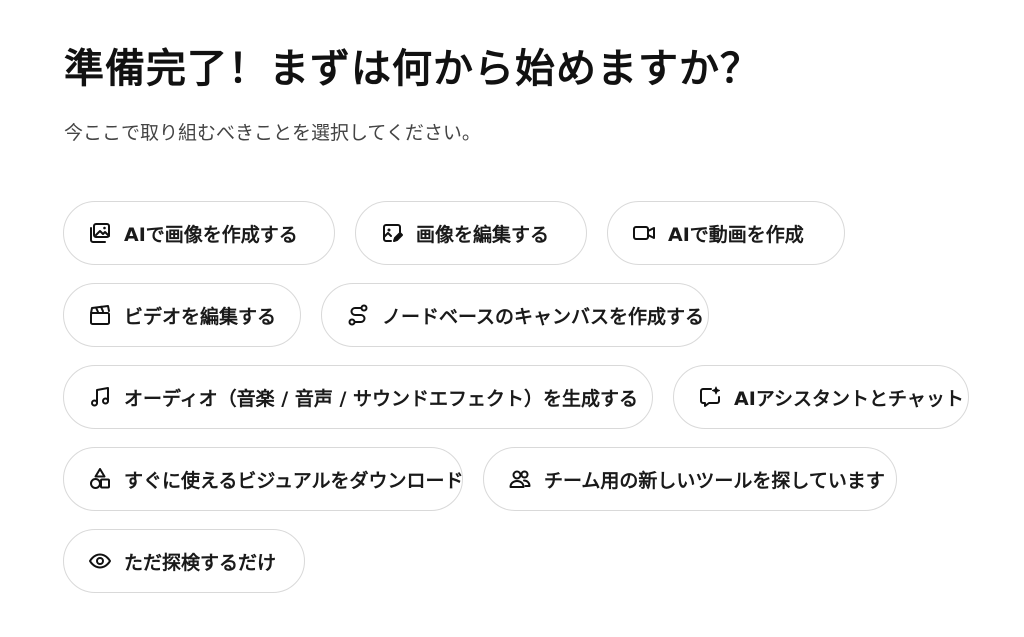 This screenshot has height=637, width=1024. I want to click on option-label: AIアシスタントとチャット, so click(849, 398).